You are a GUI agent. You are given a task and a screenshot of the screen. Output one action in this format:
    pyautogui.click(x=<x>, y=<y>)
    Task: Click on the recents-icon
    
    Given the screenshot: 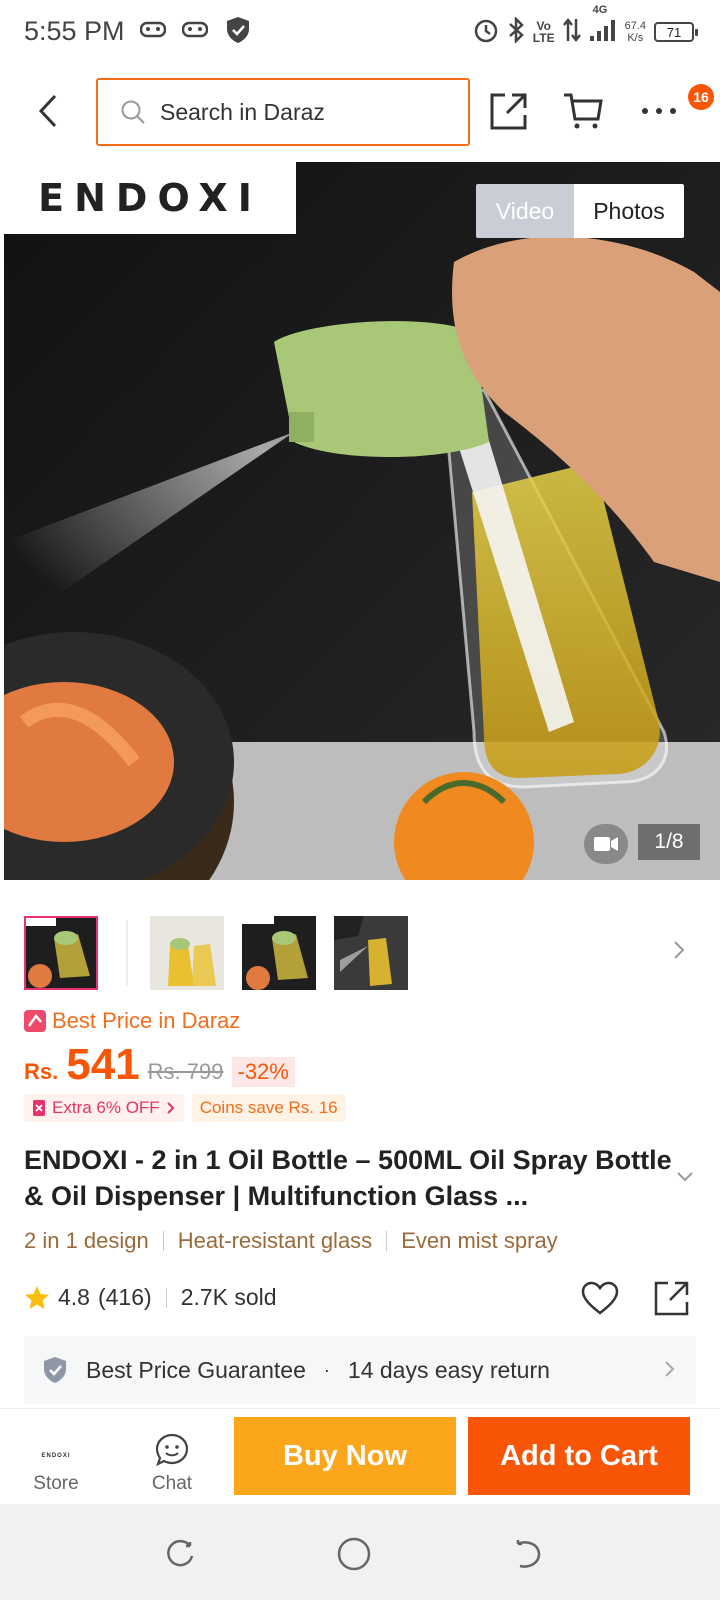 What is the action you would take?
    pyautogui.click(x=180, y=1553)
    